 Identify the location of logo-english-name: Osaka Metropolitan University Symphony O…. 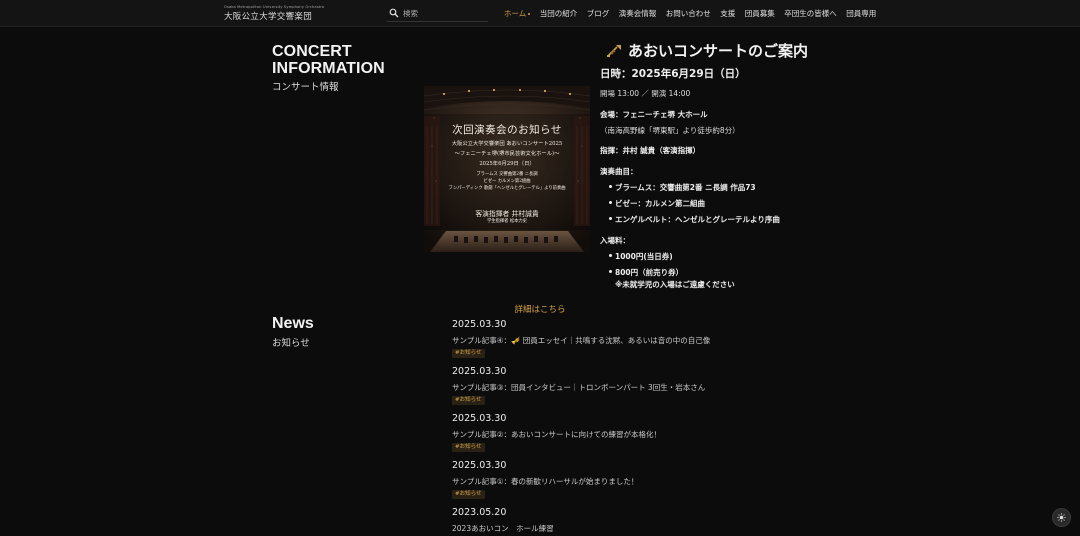
(274, 7).